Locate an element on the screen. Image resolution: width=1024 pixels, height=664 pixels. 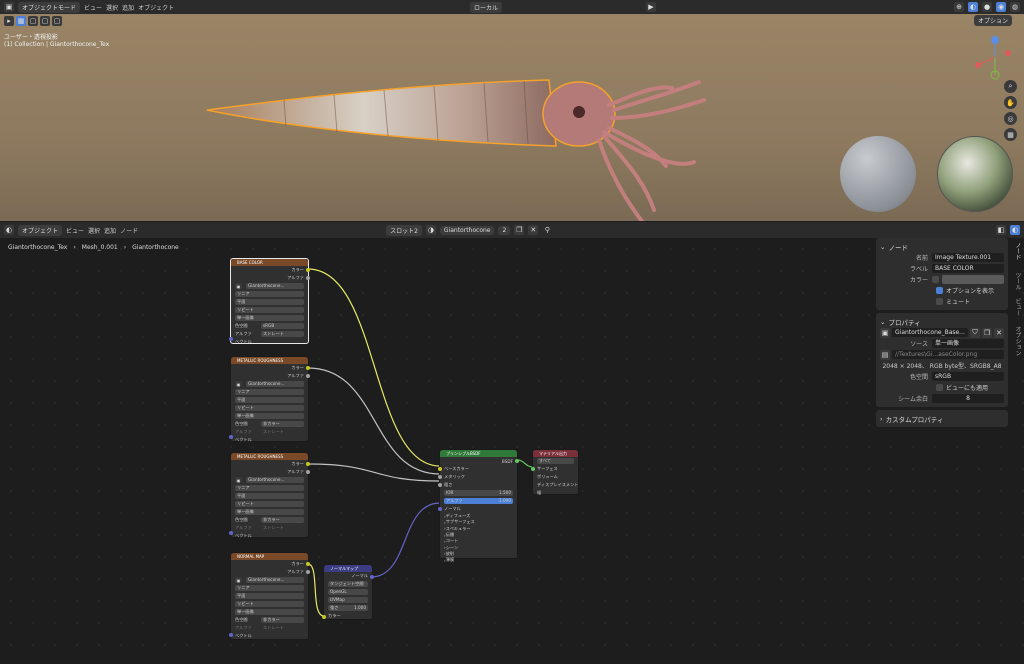
mode-dropdown: オブジェクトモード is located at coordinates (49, 7).